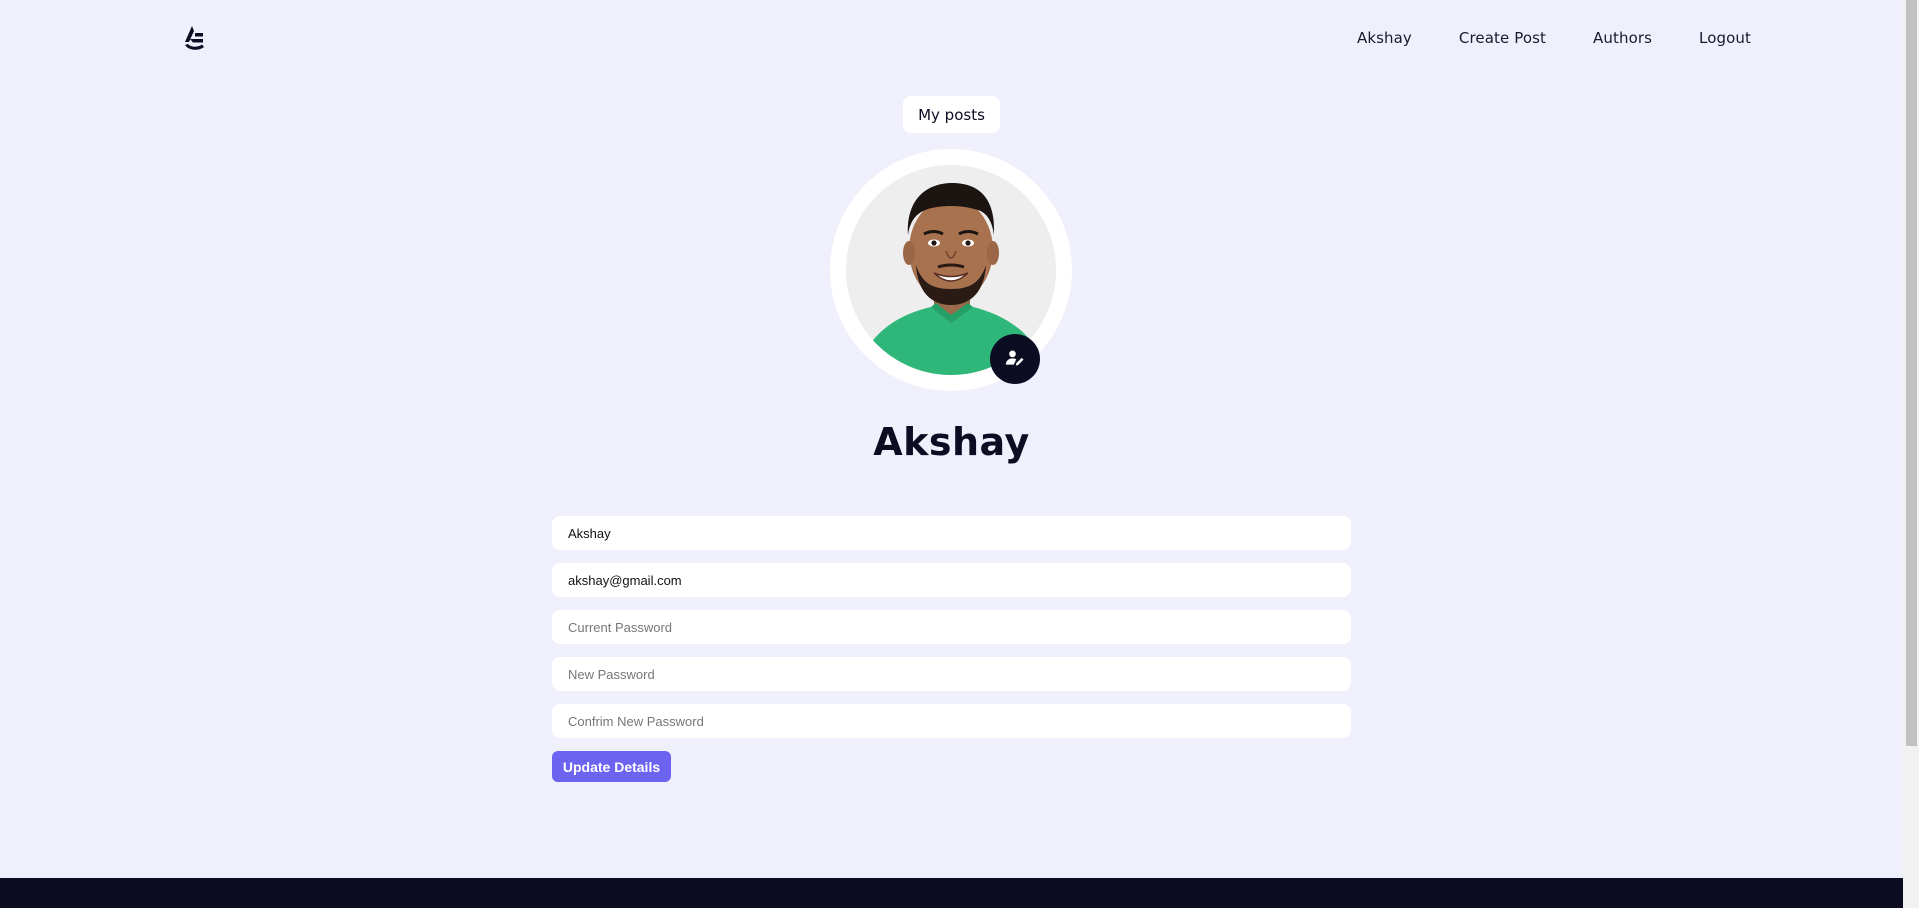  What do you see at coordinates (611, 766) in the screenshot?
I see `update-details-button: Update Details` at bounding box center [611, 766].